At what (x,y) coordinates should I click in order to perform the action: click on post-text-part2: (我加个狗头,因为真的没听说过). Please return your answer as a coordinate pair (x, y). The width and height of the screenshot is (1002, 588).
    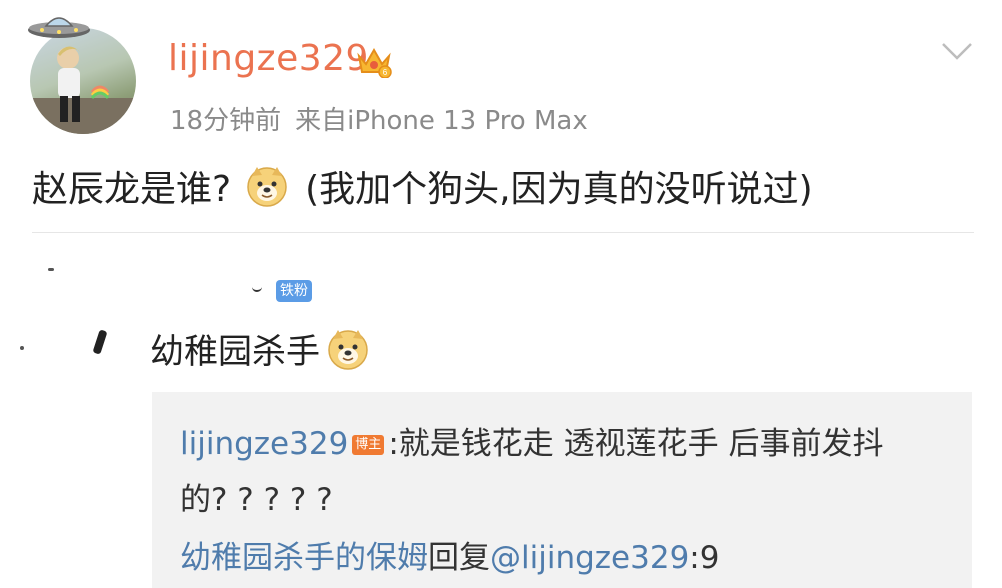
    Looking at the image, I should click on (559, 189).